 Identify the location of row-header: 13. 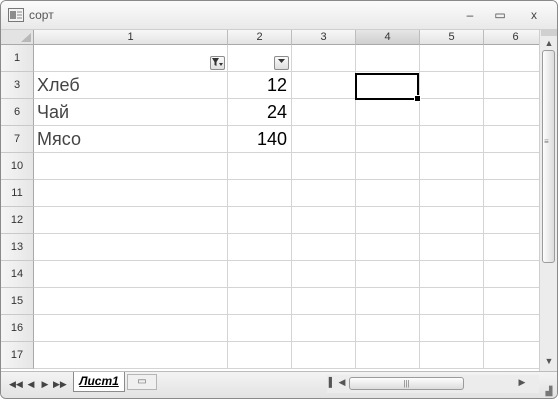
(17, 247).